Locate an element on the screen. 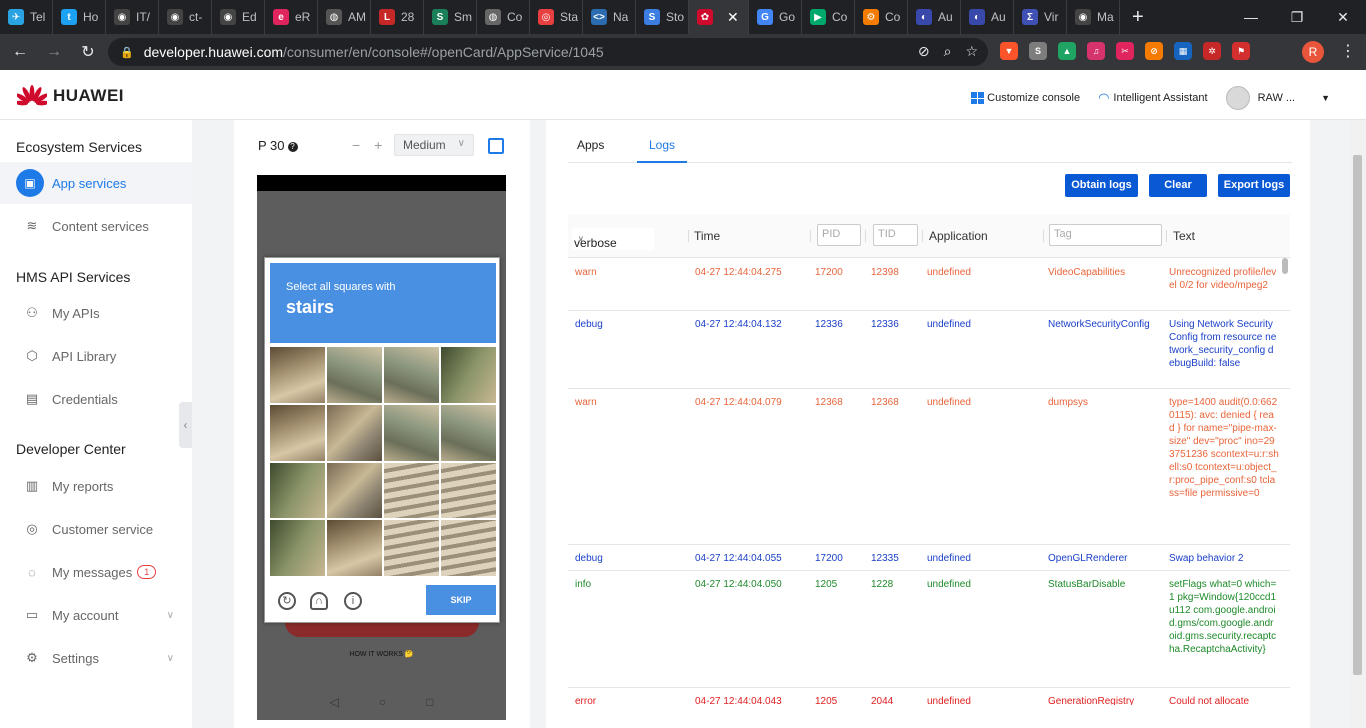 This screenshot has width=1366, height=728. restore-icon: ❐ is located at coordinates (1297, 17).